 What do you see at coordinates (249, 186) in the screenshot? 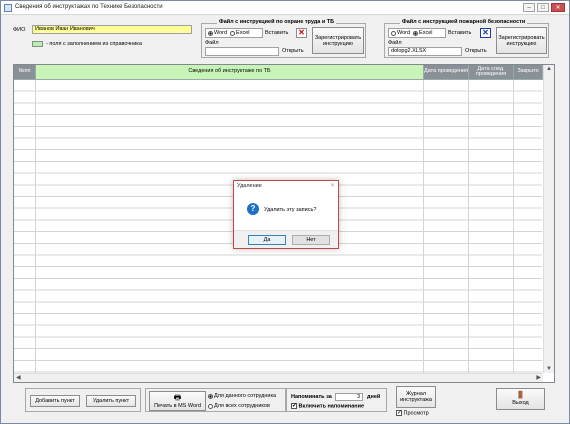
I see `dialog-title: Удаление` at bounding box center [249, 186].